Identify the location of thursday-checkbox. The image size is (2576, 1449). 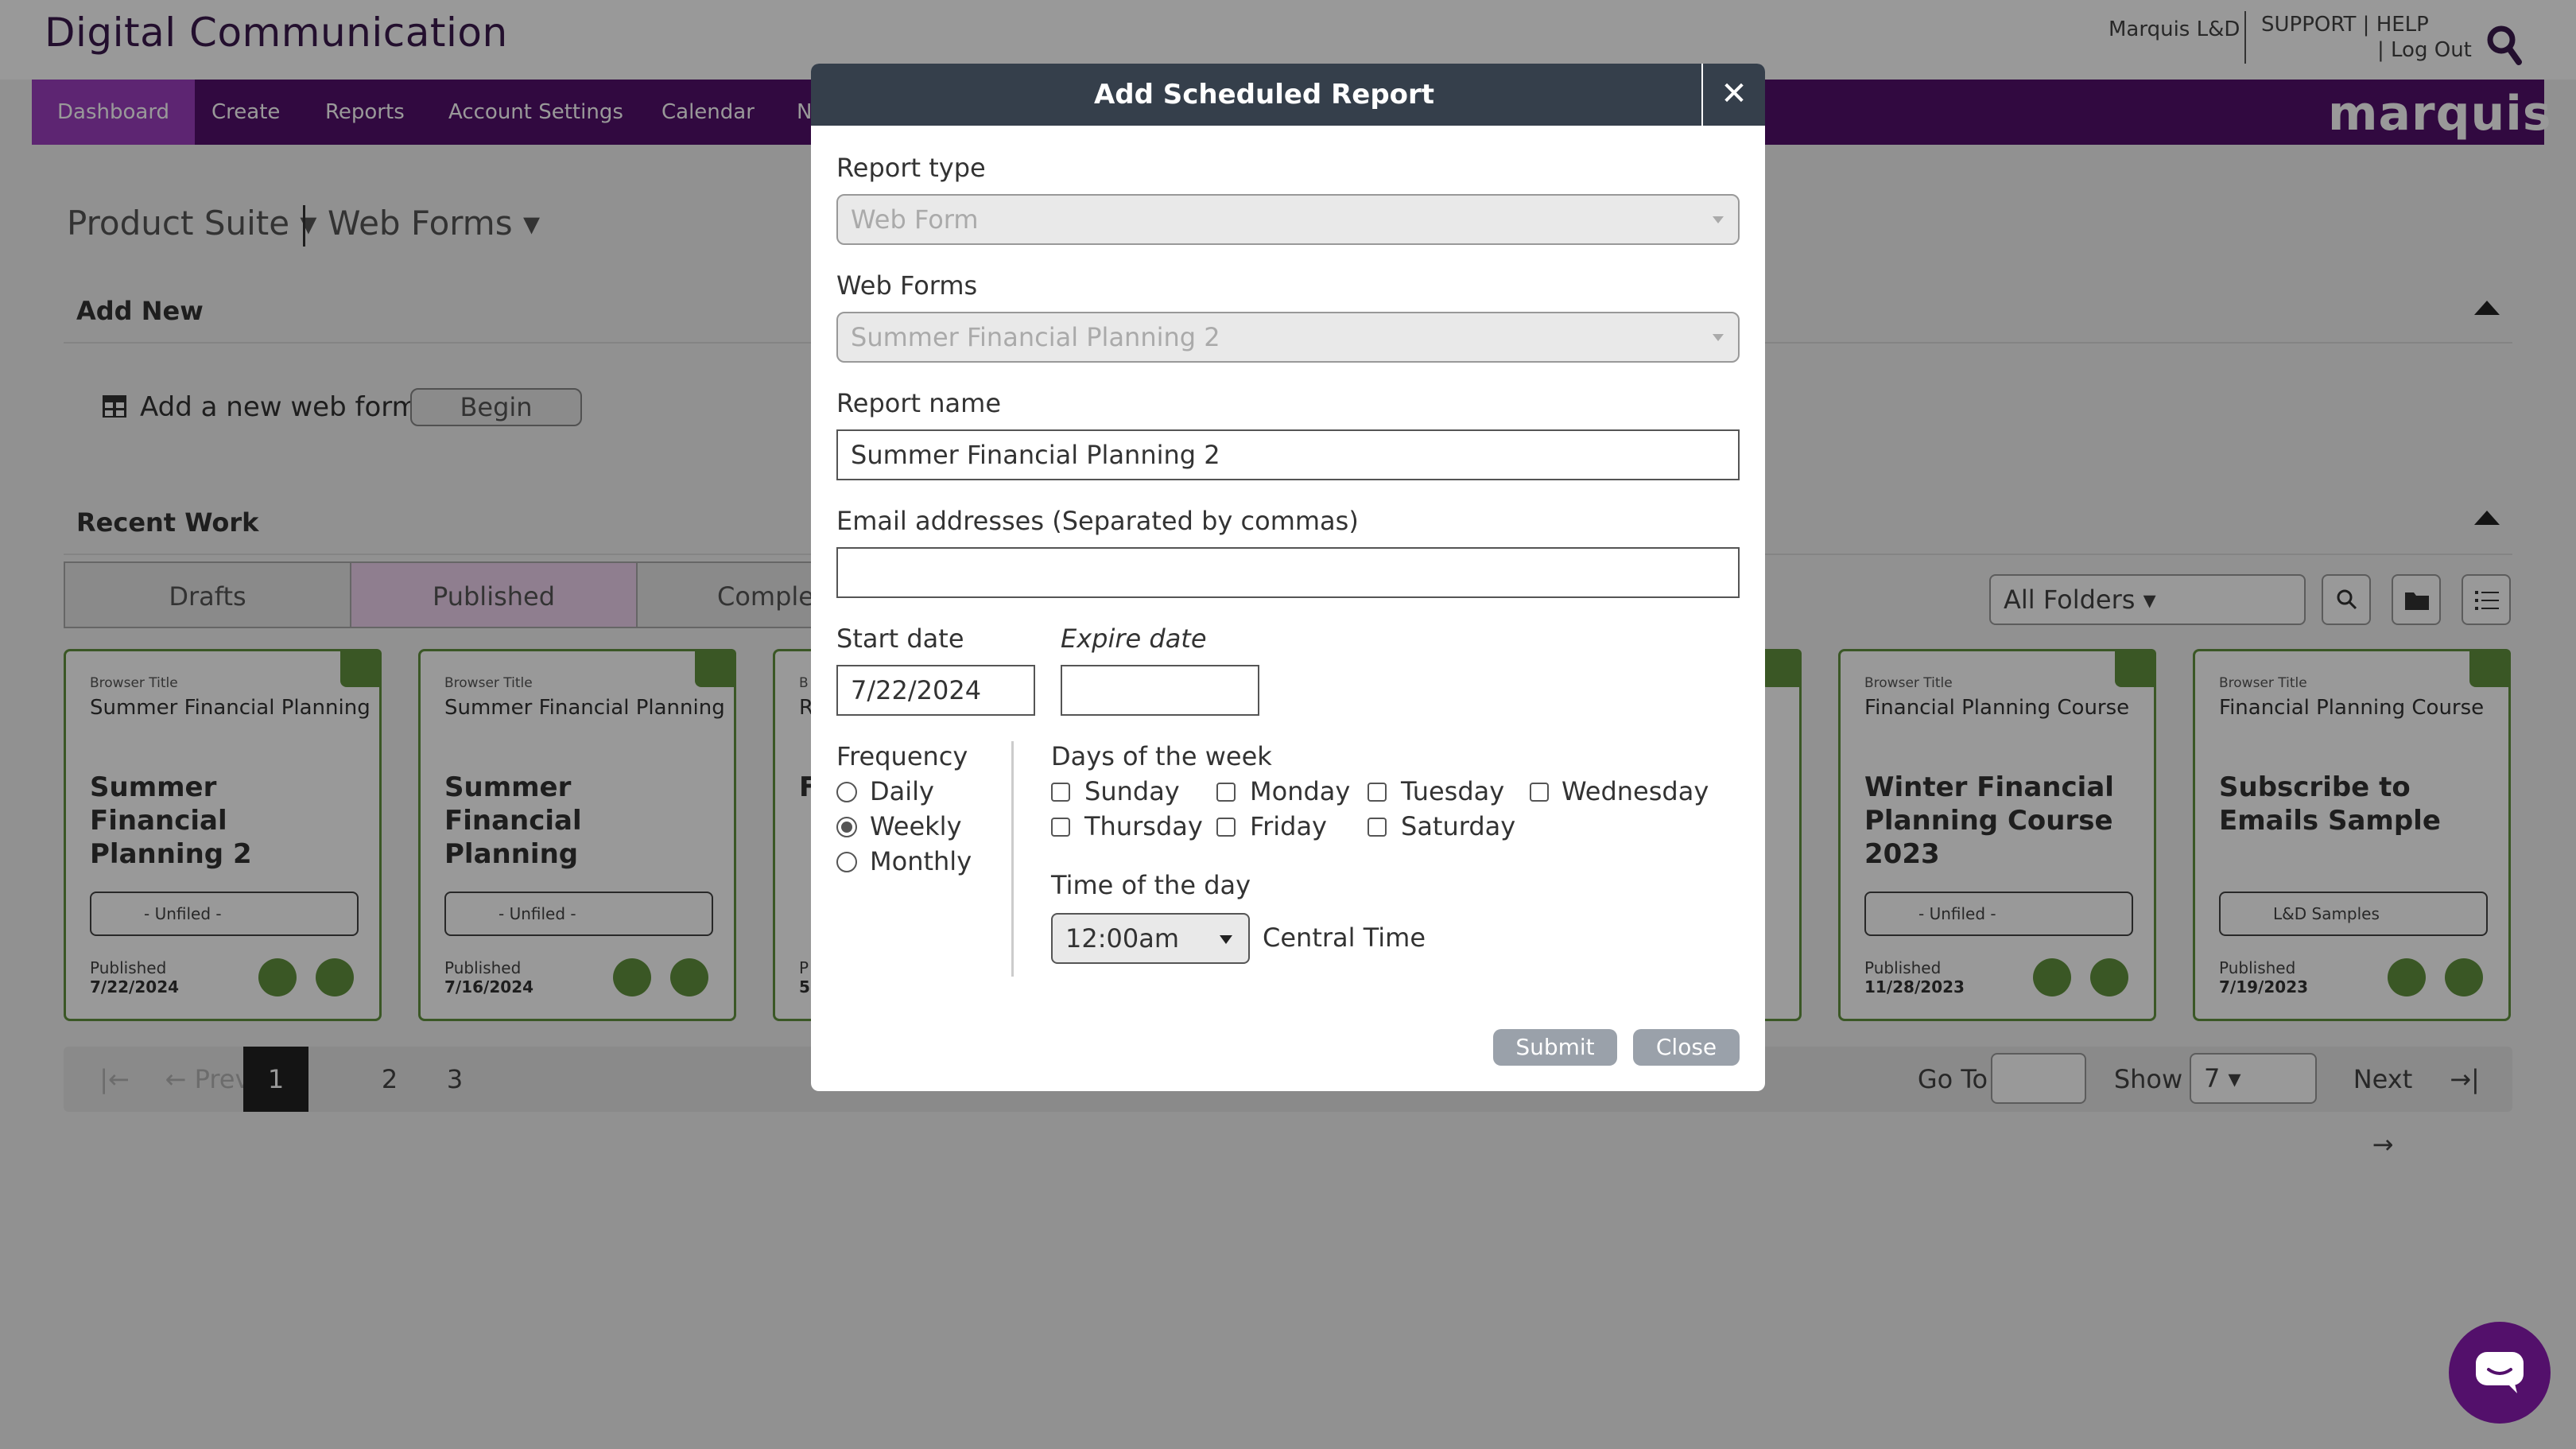
(1060, 827).